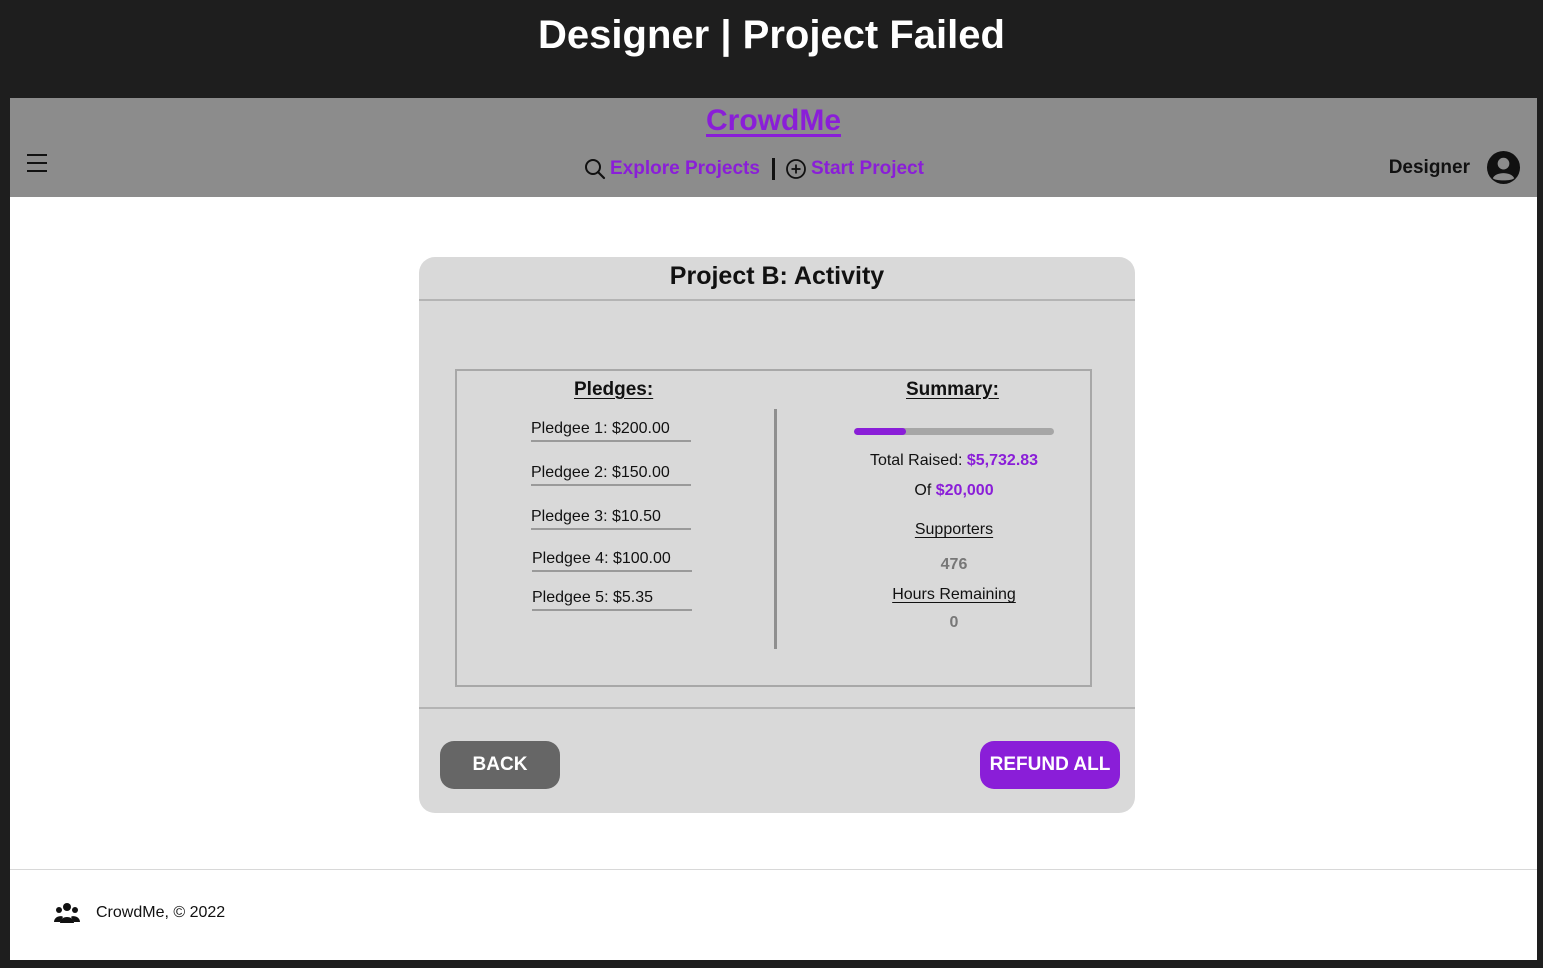 The image size is (1543, 968). I want to click on supporters-label: Supporters, so click(954, 529).